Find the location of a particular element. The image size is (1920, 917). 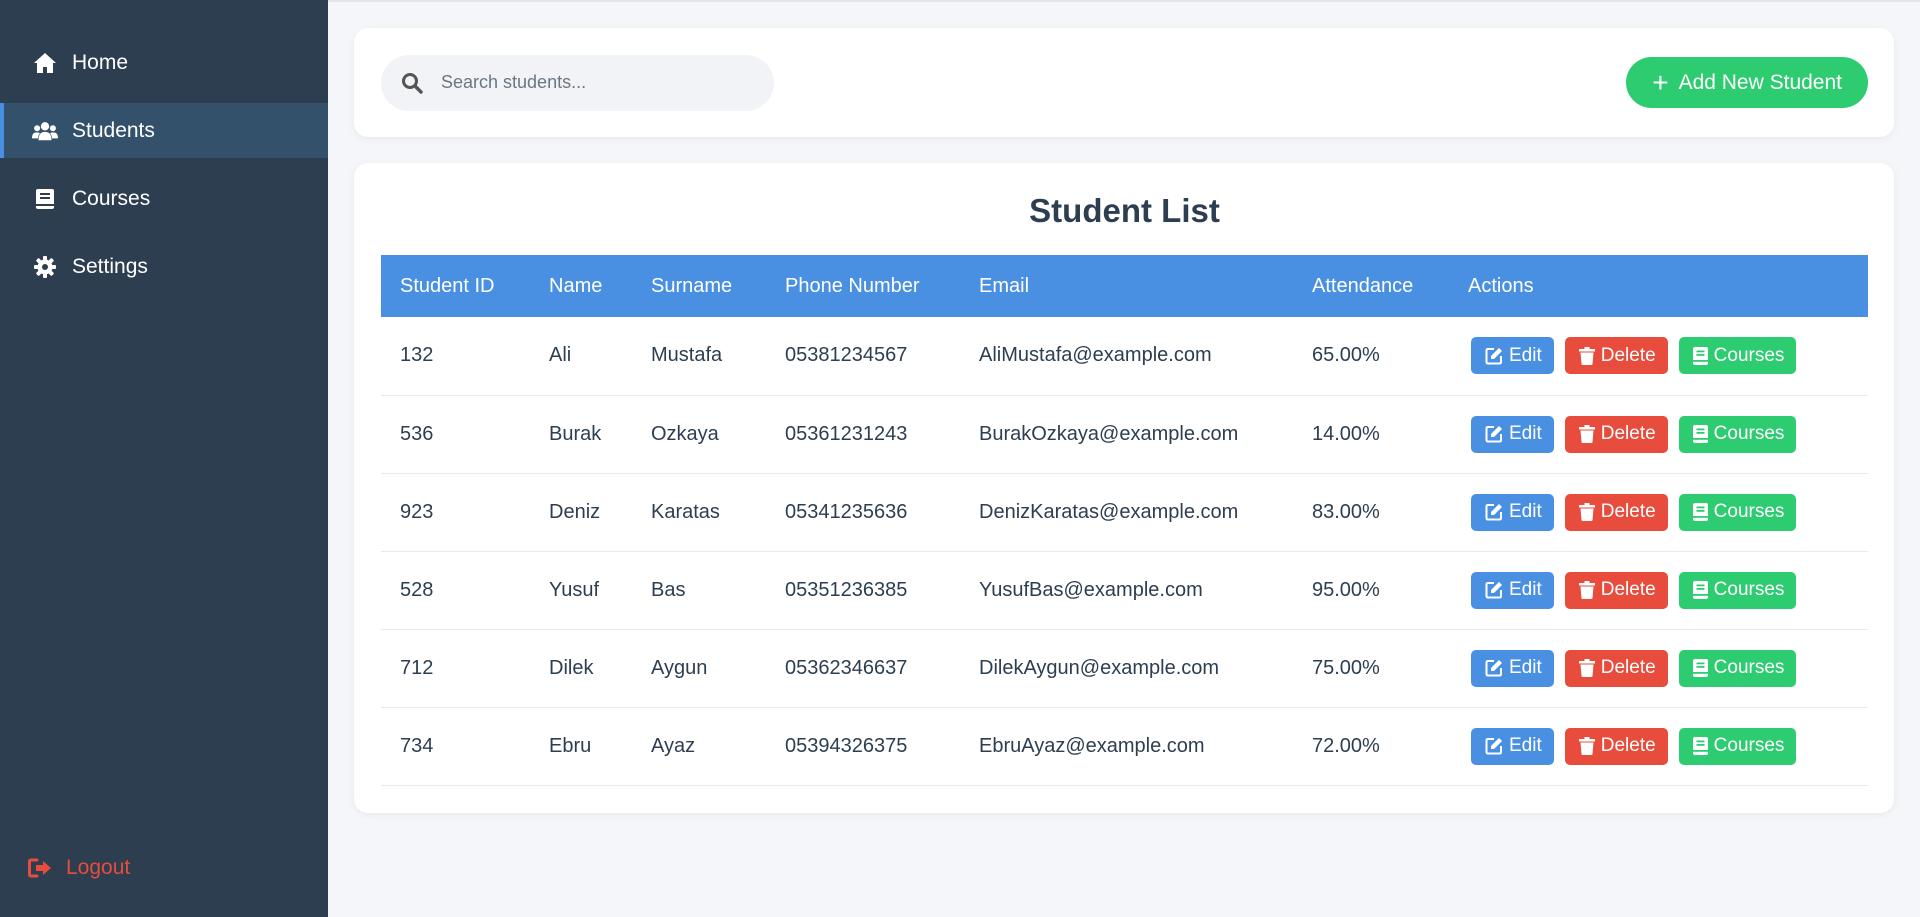

cell-surname: Karatas is located at coordinates (699, 512).